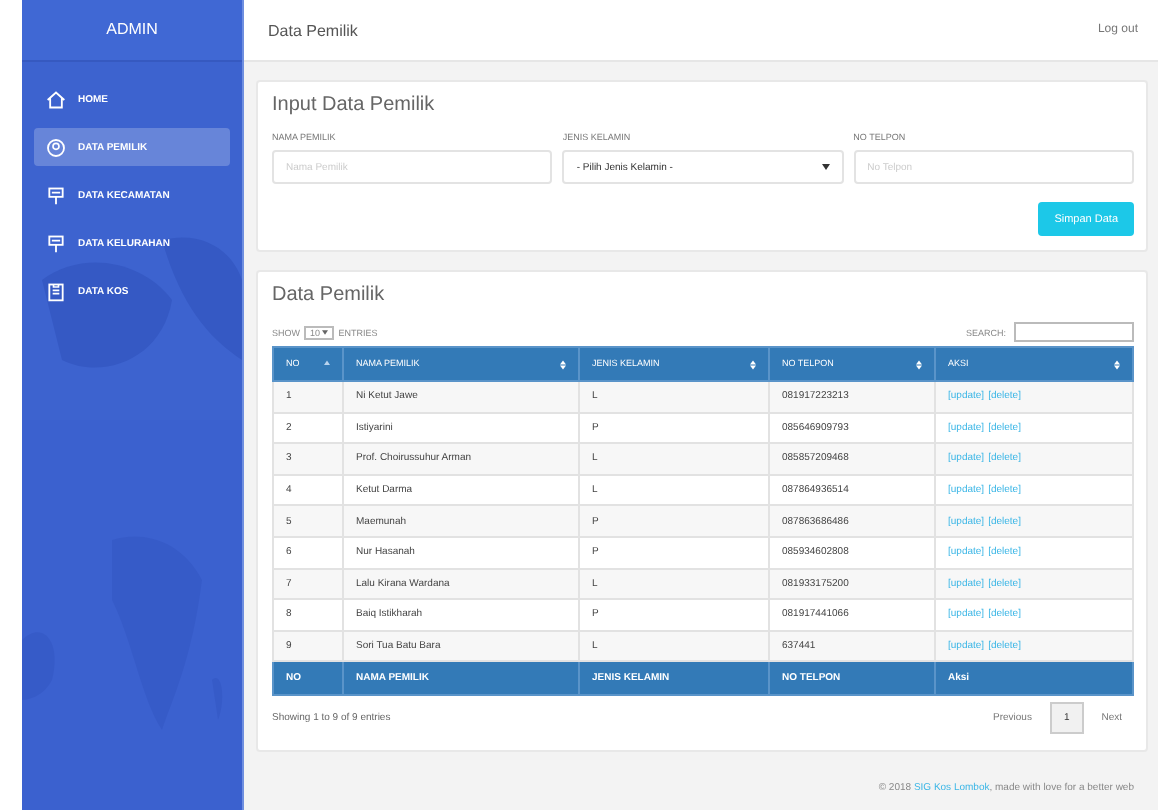 Image resolution: width=1158 pixels, height=810 pixels. I want to click on card-title: Input Data Pemilik, so click(354, 105).